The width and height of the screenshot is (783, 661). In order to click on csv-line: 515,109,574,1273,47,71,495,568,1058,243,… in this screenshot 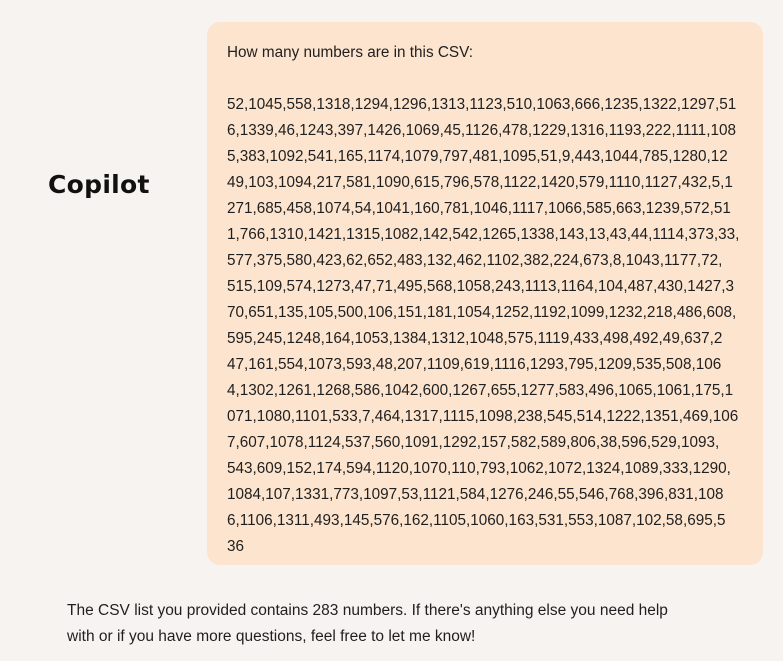, I will do `click(480, 286)`.